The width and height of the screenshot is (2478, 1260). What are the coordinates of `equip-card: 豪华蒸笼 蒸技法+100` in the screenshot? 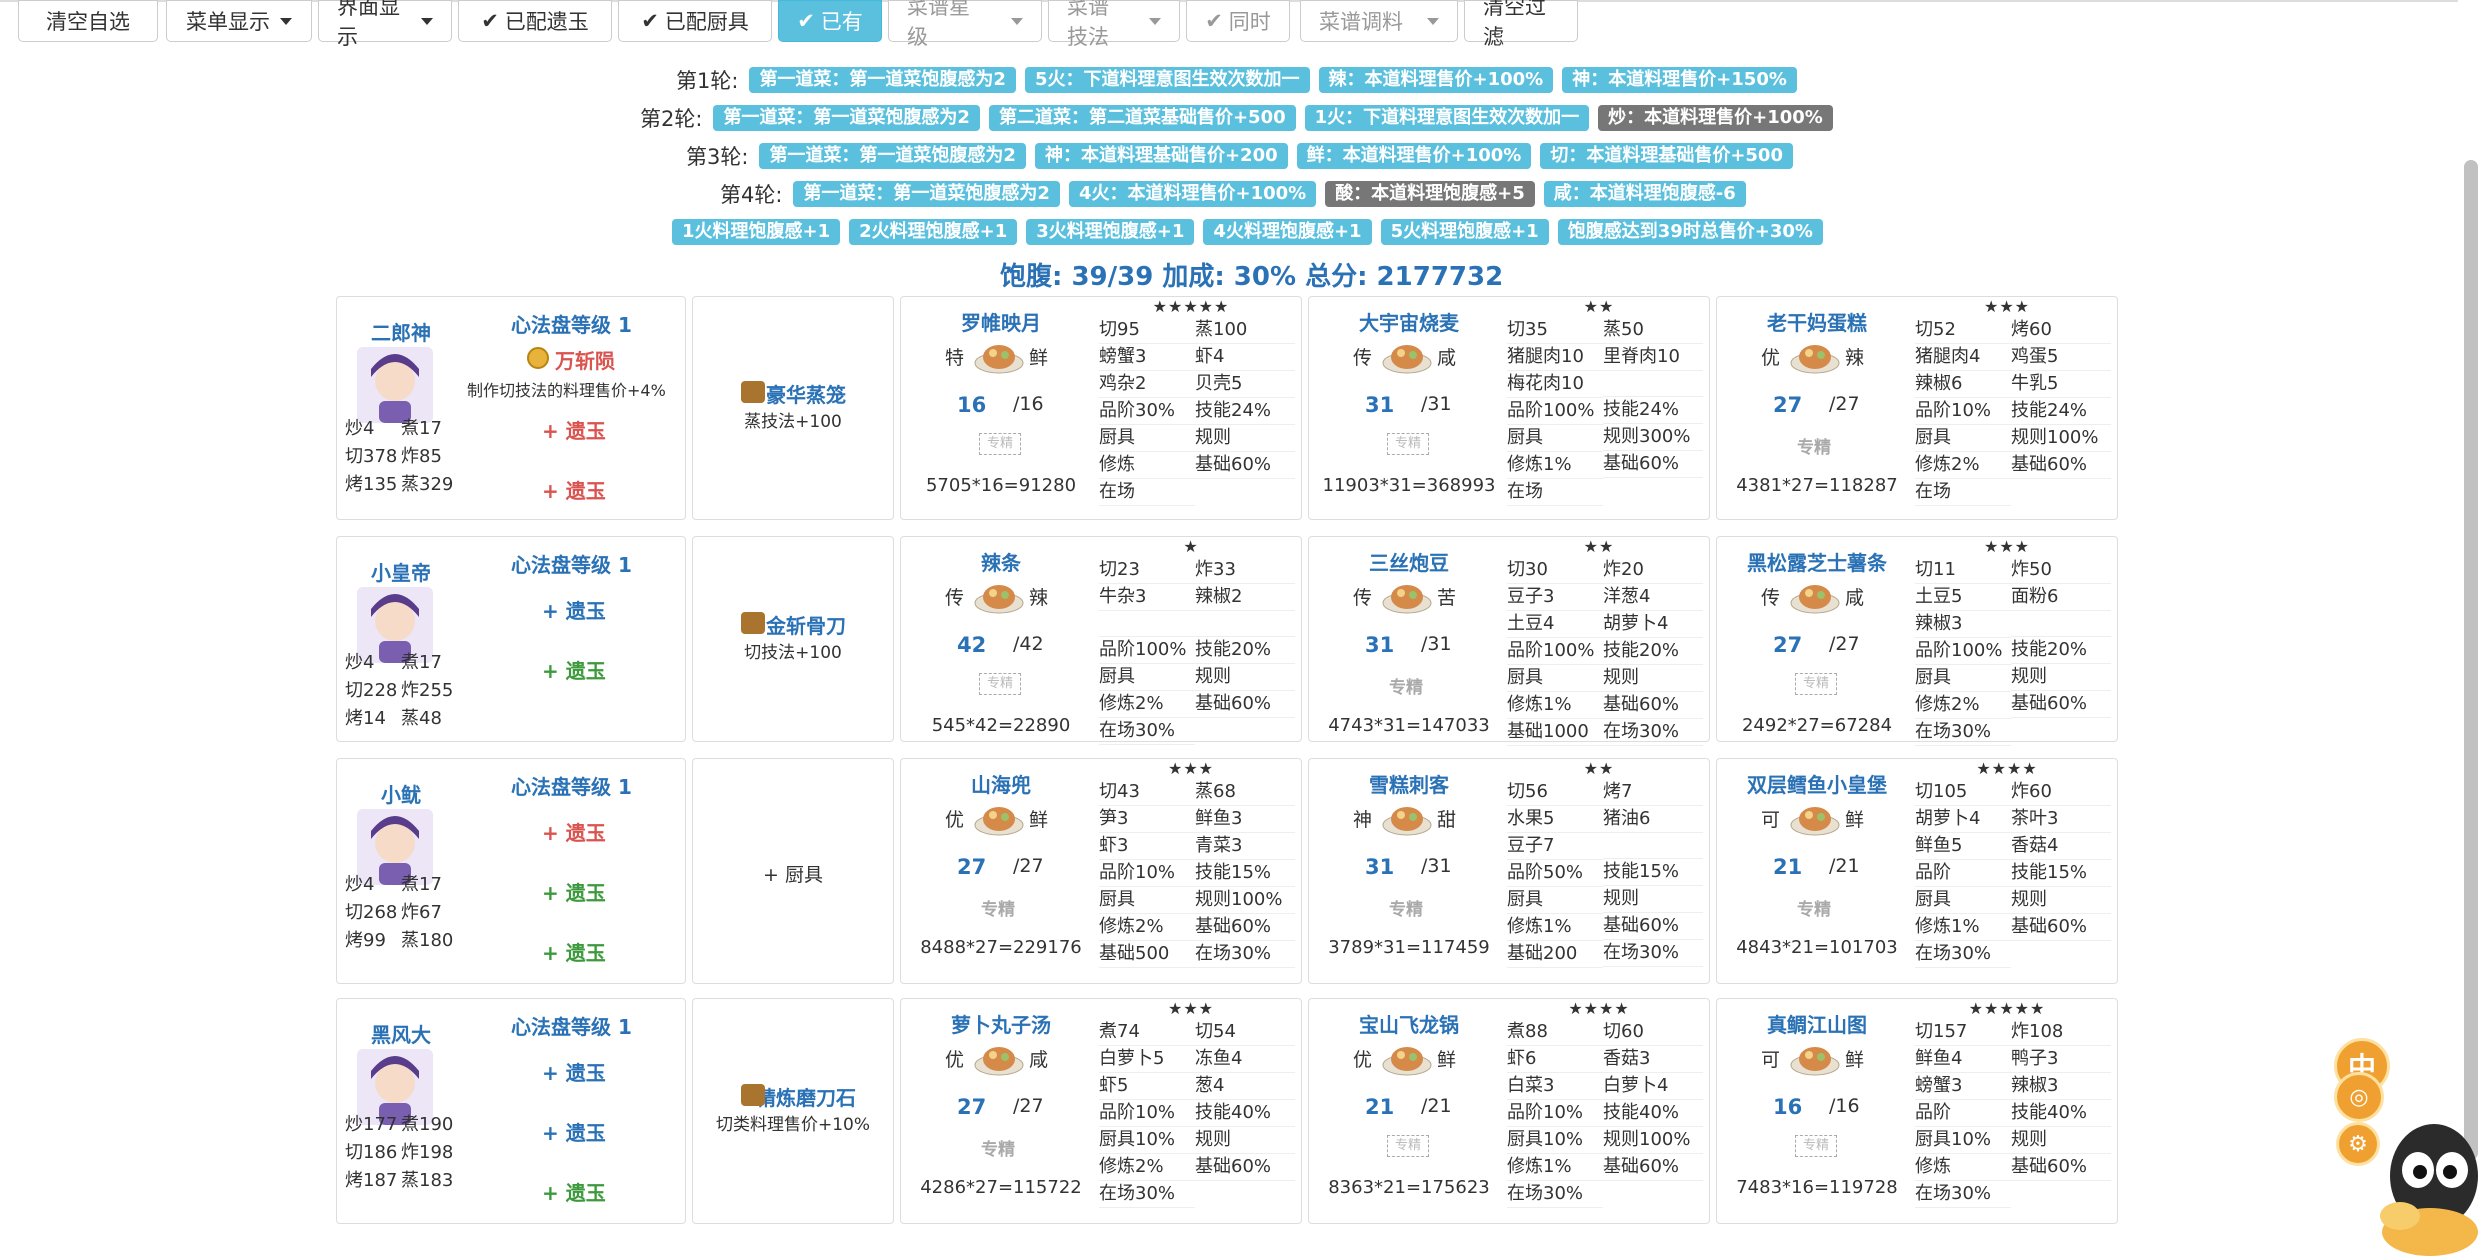 It's located at (793, 408).